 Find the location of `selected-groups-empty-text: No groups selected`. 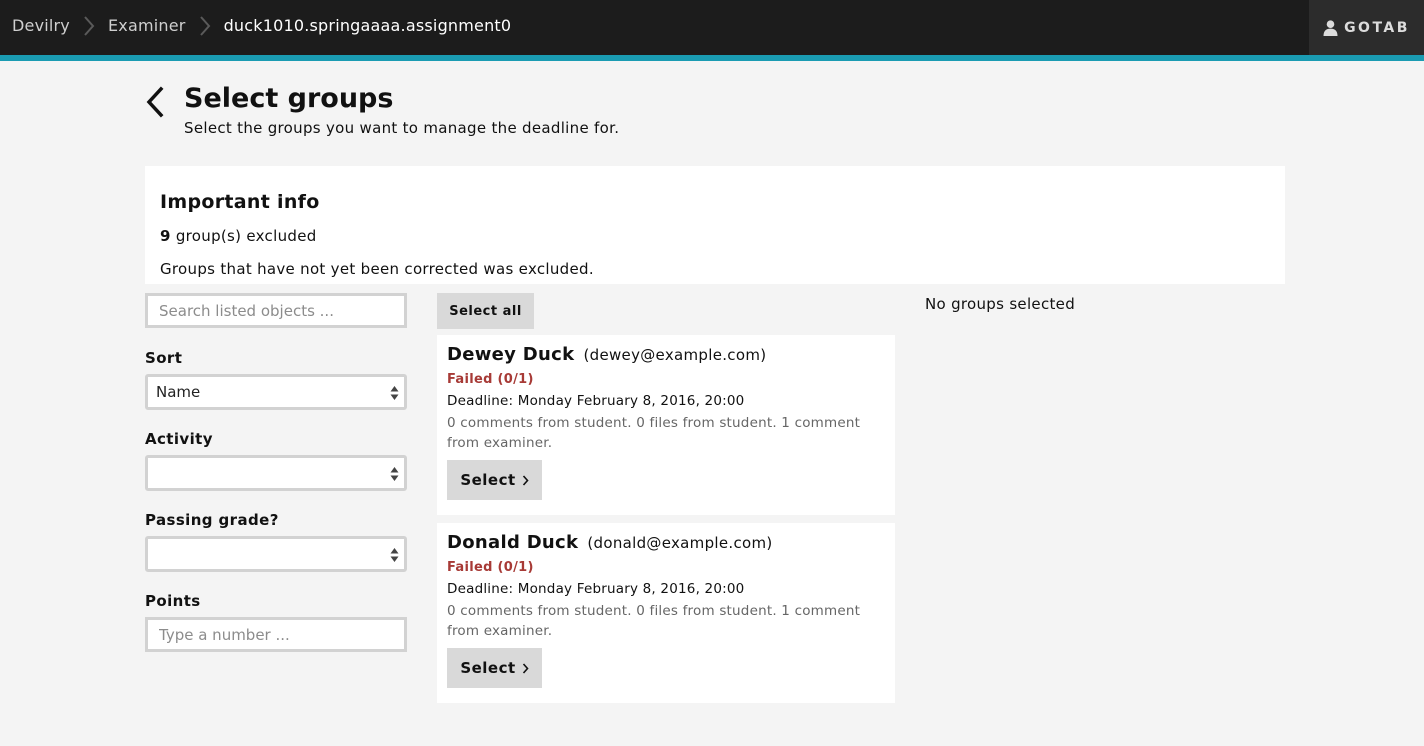

selected-groups-empty-text: No groups selected is located at coordinates (1000, 304).